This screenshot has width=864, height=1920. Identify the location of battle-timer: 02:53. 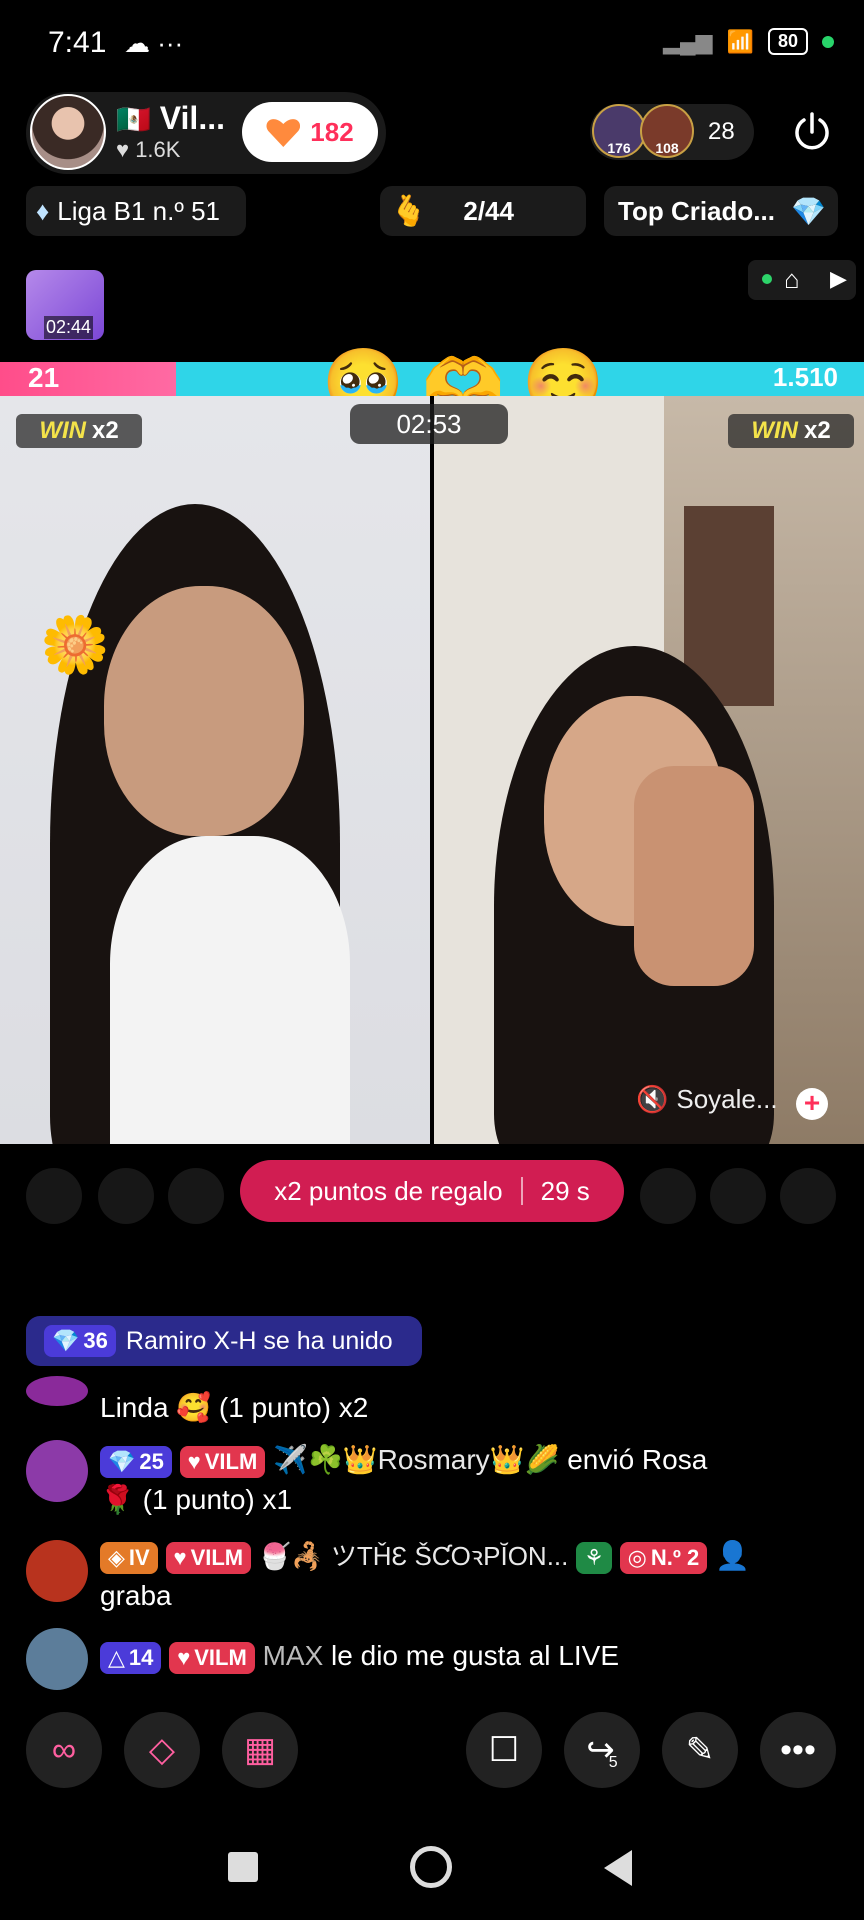
(429, 424).